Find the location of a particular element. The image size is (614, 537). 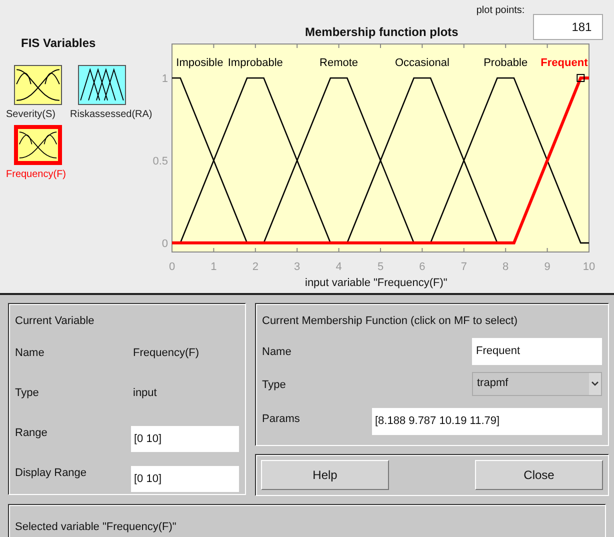

field-label: Params is located at coordinates (281, 419).